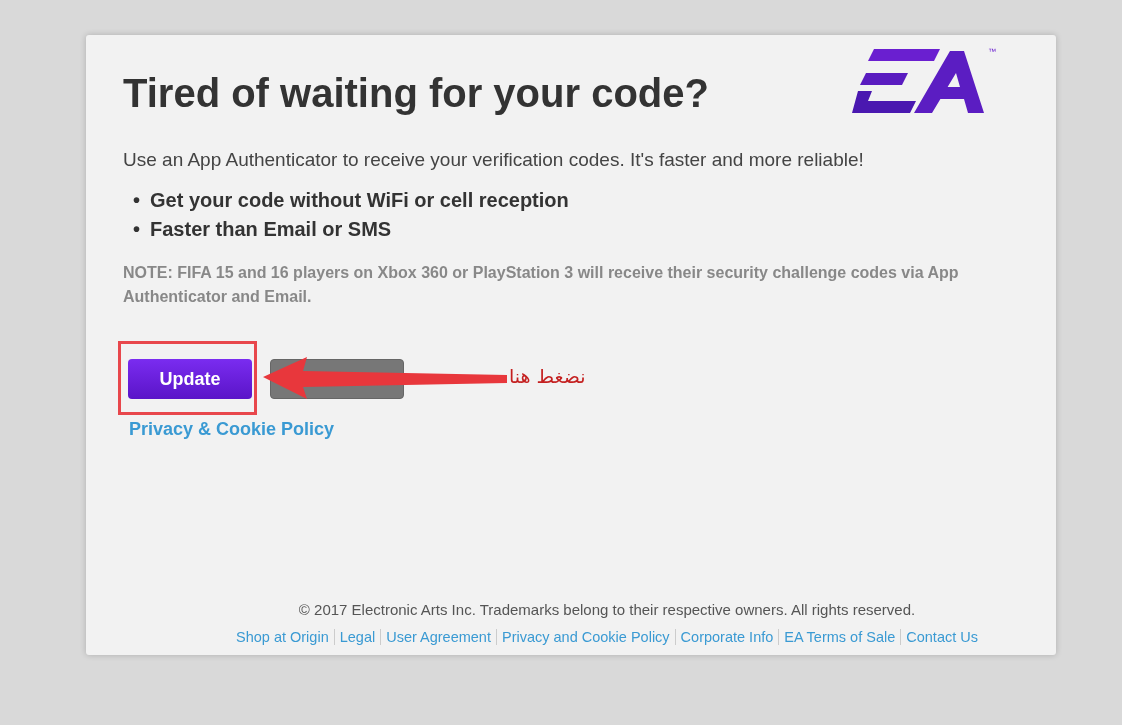 The height and width of the screenshot is (725, 1122). Describe the element at coordinates (229, 429) in the screenshot. I see `privacy-link: Privacy & Cookie Policy` at that location.